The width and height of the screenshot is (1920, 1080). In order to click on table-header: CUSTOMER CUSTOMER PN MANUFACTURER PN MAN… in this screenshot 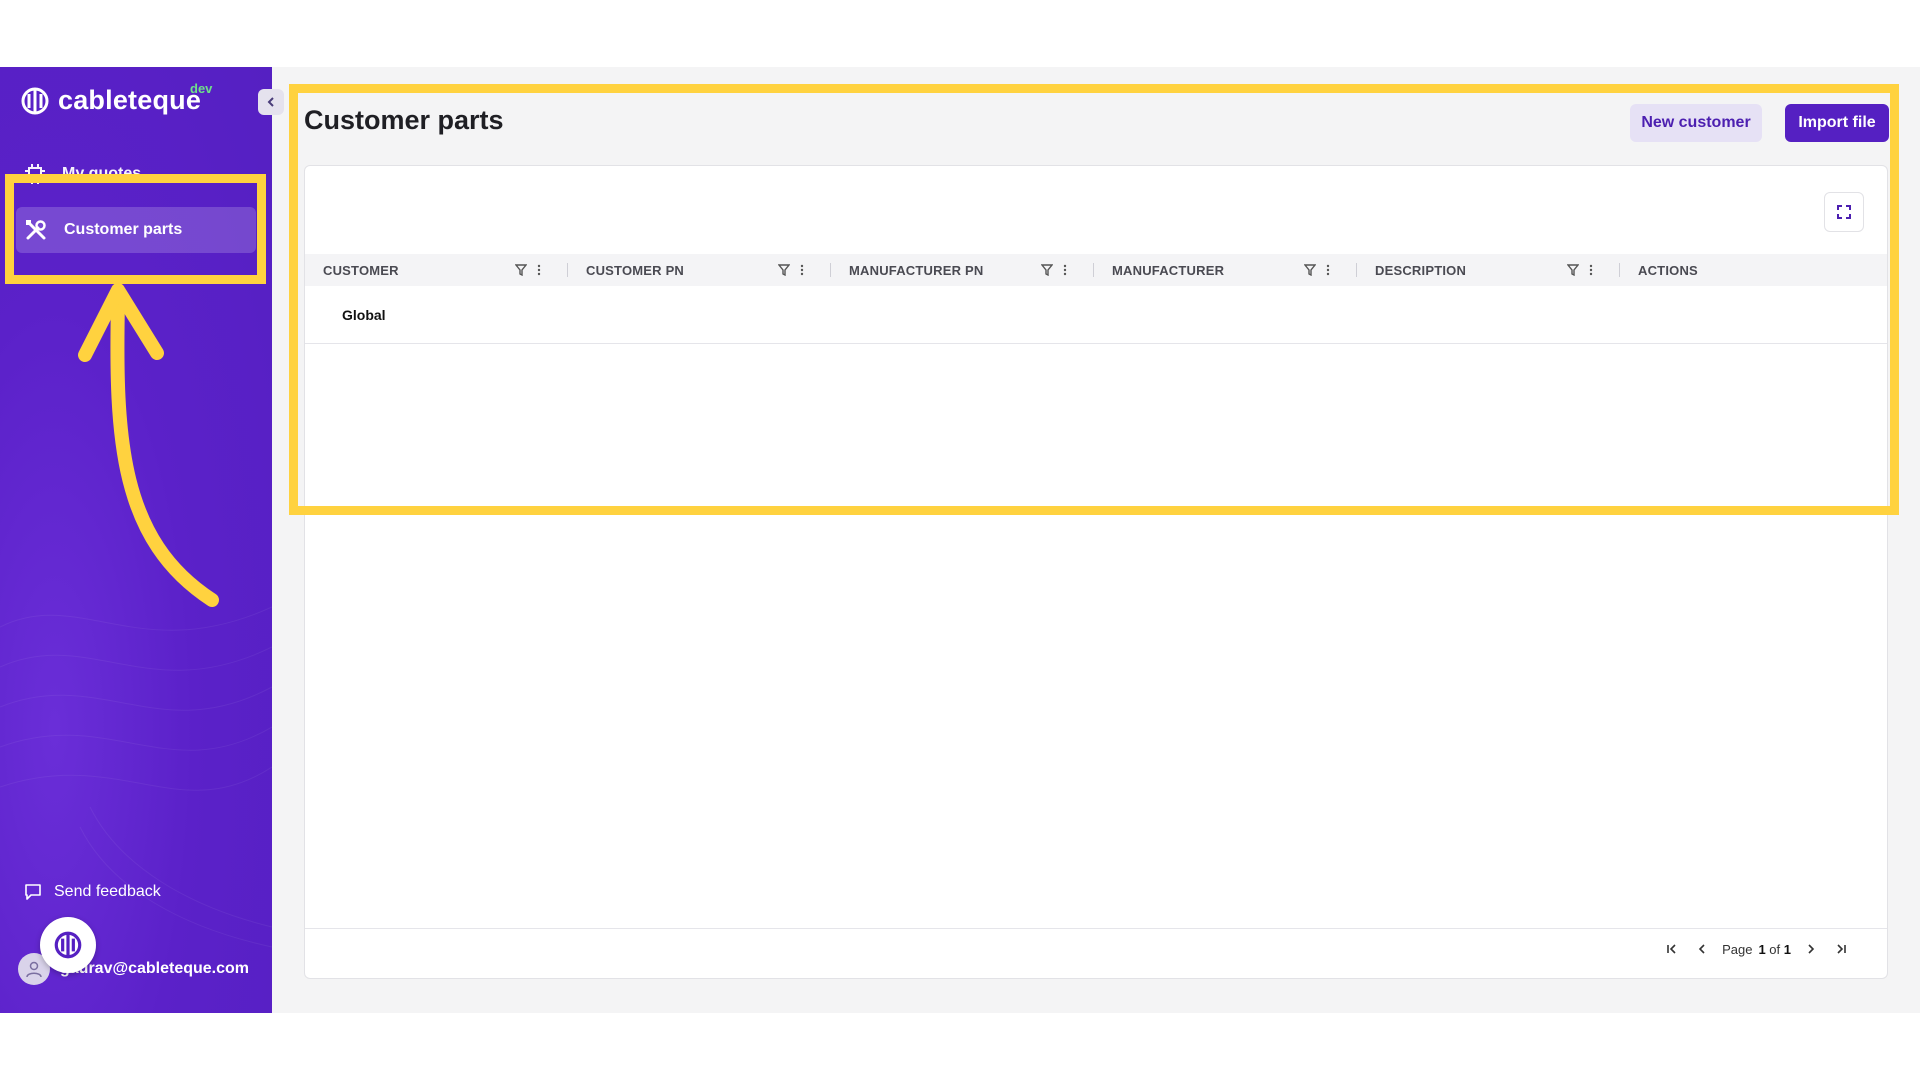, I will do `click(1096, 270)`.